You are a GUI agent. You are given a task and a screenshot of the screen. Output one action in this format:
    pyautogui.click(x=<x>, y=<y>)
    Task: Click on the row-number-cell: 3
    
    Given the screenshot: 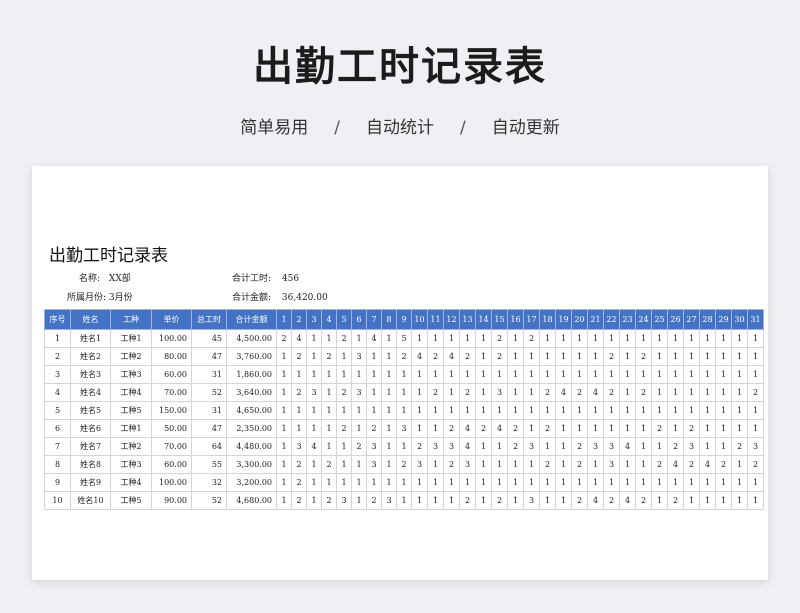 What is the action you would take?
    pyautogui.click(x=57, y=374)
    